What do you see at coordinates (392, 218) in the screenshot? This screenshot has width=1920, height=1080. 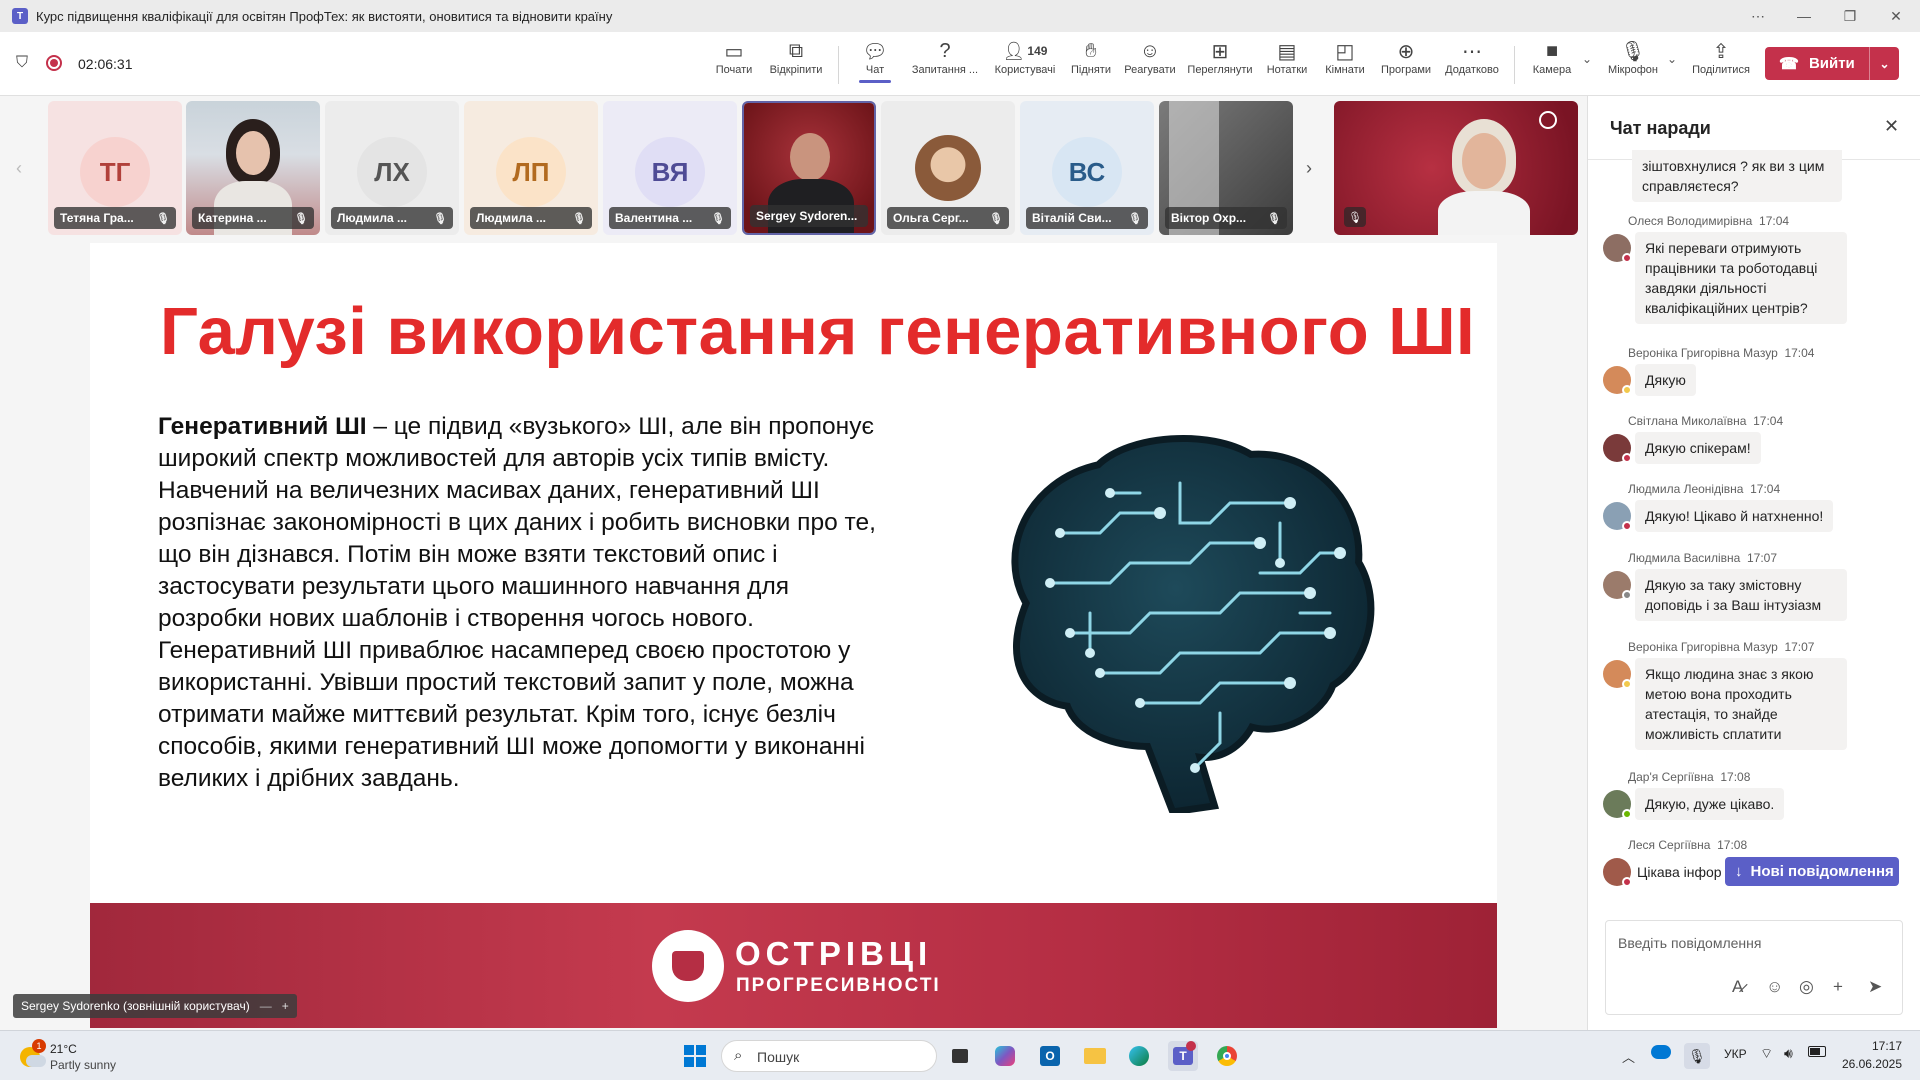 I see `participant-name: Людмила ... 🎙︎` at bounding box center [392, 218].